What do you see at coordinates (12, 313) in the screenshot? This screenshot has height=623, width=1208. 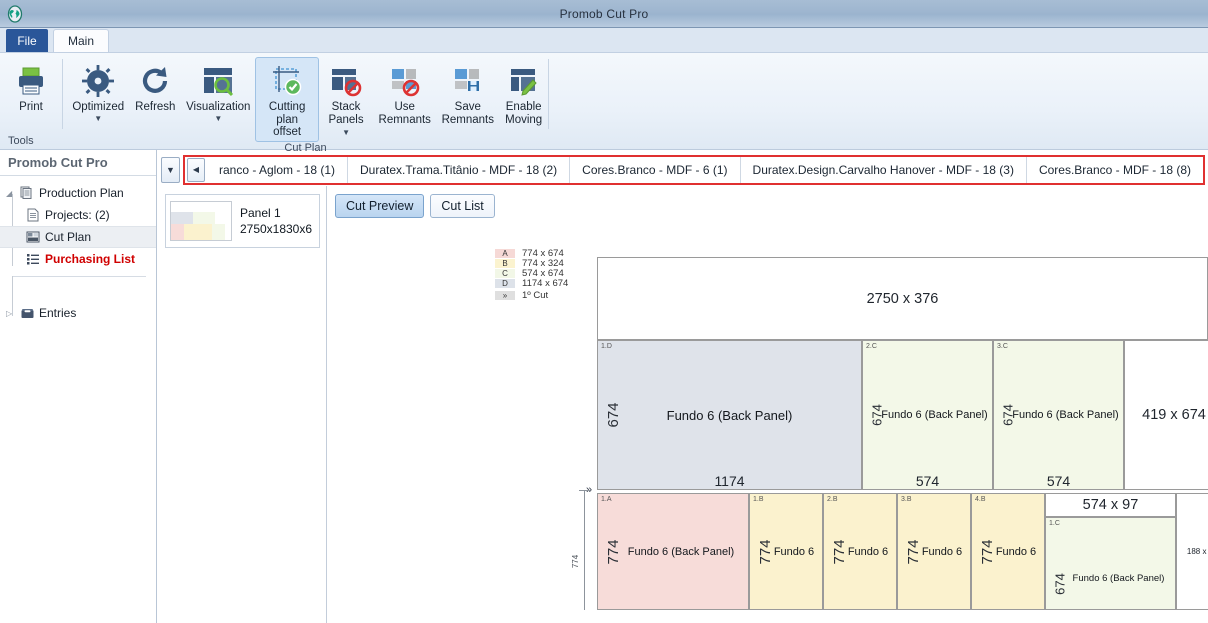 I see `expander-collapsed-icon: ▷` at bounding box center [12, 313].